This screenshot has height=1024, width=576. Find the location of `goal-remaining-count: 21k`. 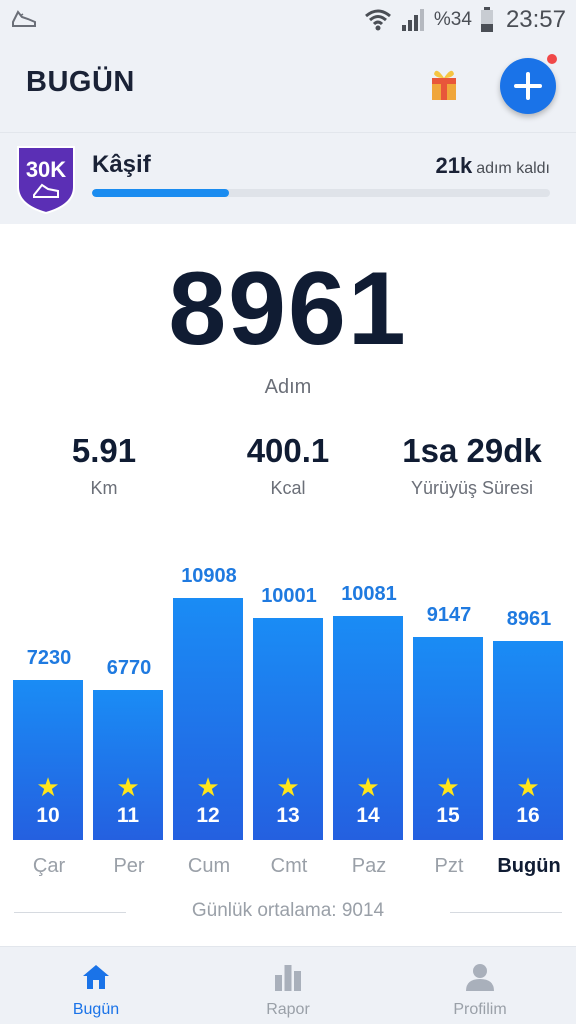

goal-remaining-count: 21k is located at coordinates (454, 165).